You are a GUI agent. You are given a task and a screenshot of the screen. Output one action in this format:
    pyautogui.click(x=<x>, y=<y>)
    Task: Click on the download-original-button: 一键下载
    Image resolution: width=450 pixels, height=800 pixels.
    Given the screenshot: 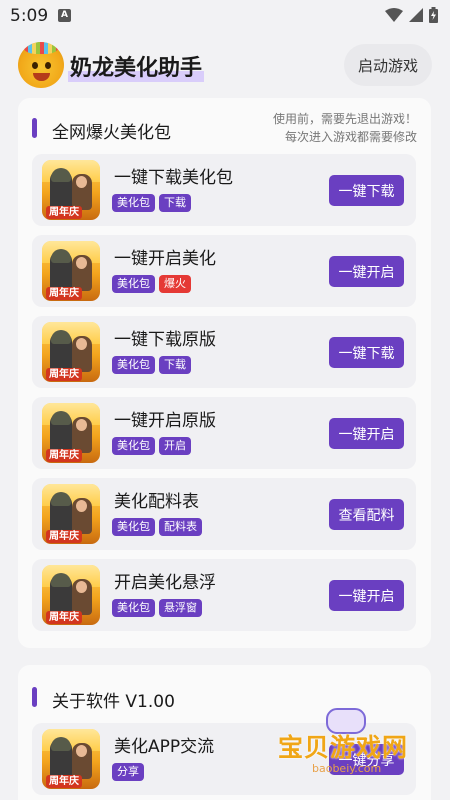 What is the action you would take?
    pyautogui.click(x=366, y=352)
    